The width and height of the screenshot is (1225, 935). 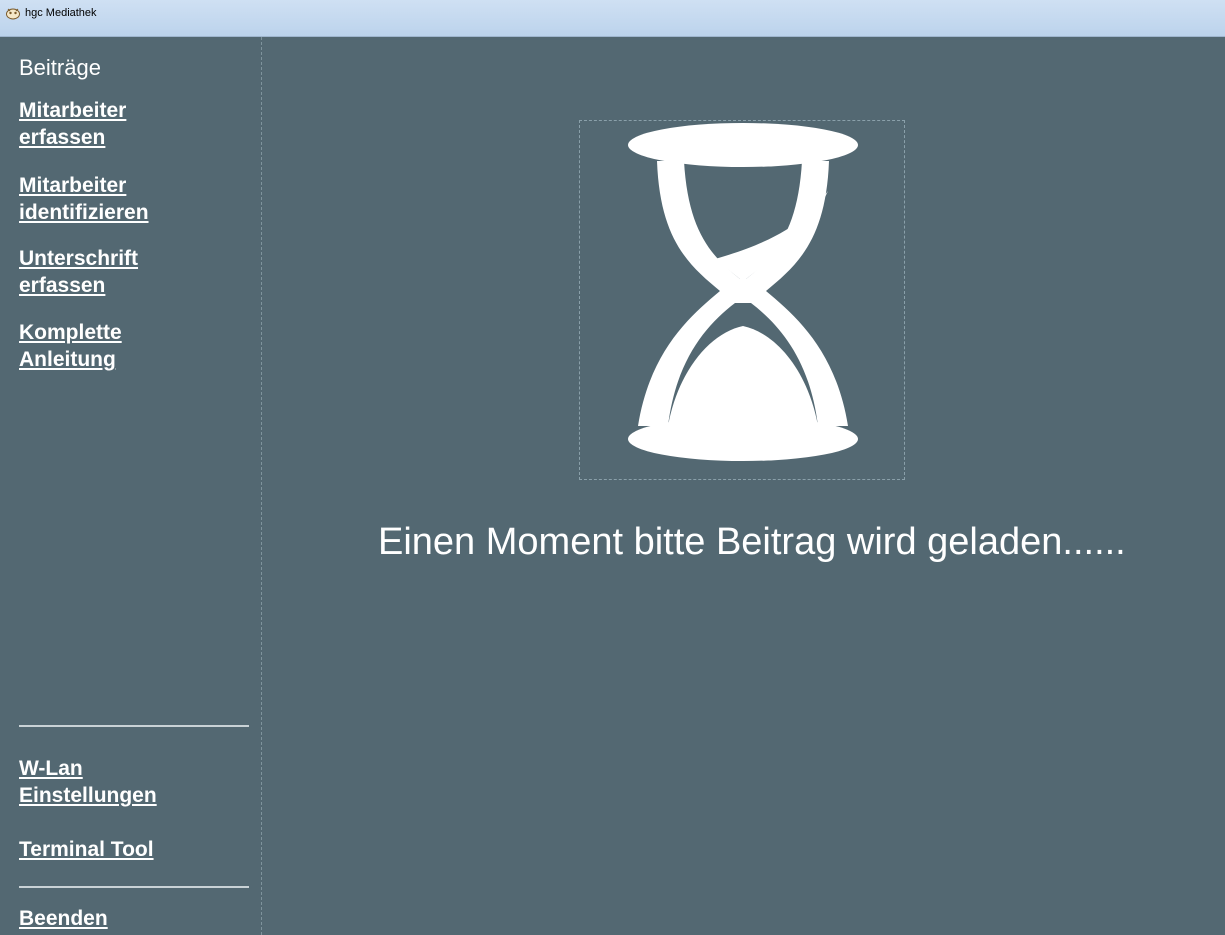 I want to click on link-mitarbeiter-erfassen: Mitarbeiter erfassen, so click(x=72, y=124).